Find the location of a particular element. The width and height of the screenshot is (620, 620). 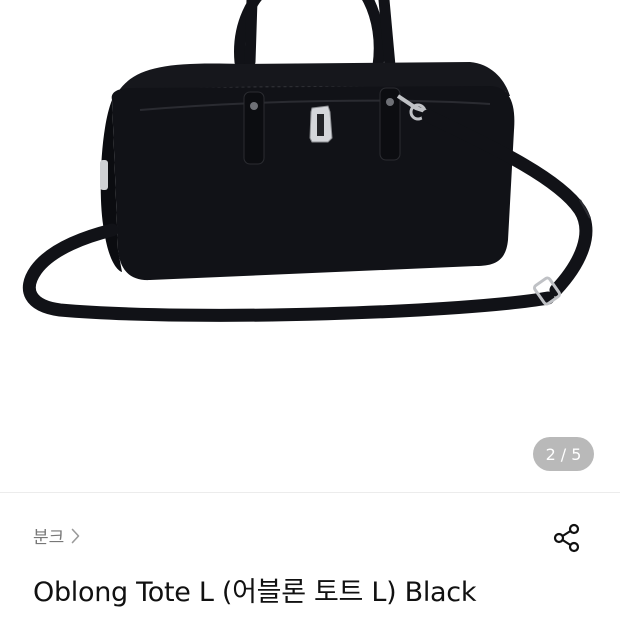

total-pages: 5 is located at coordinates (576, 454).